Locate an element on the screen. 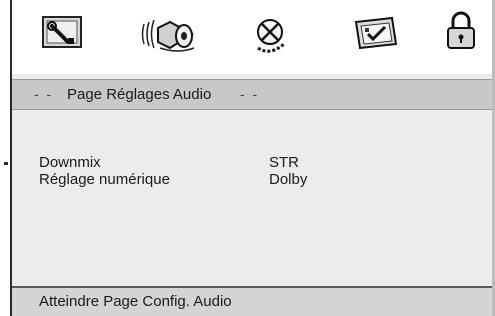  wrench-icon is located at coordinates (62, 32).